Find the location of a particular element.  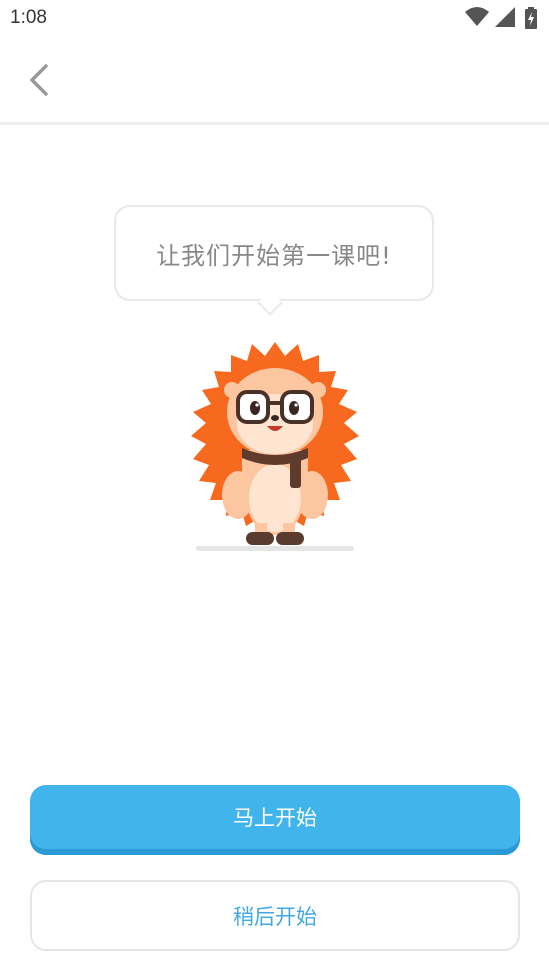

cellular-signal-icon is located at coordinates (505, 17).